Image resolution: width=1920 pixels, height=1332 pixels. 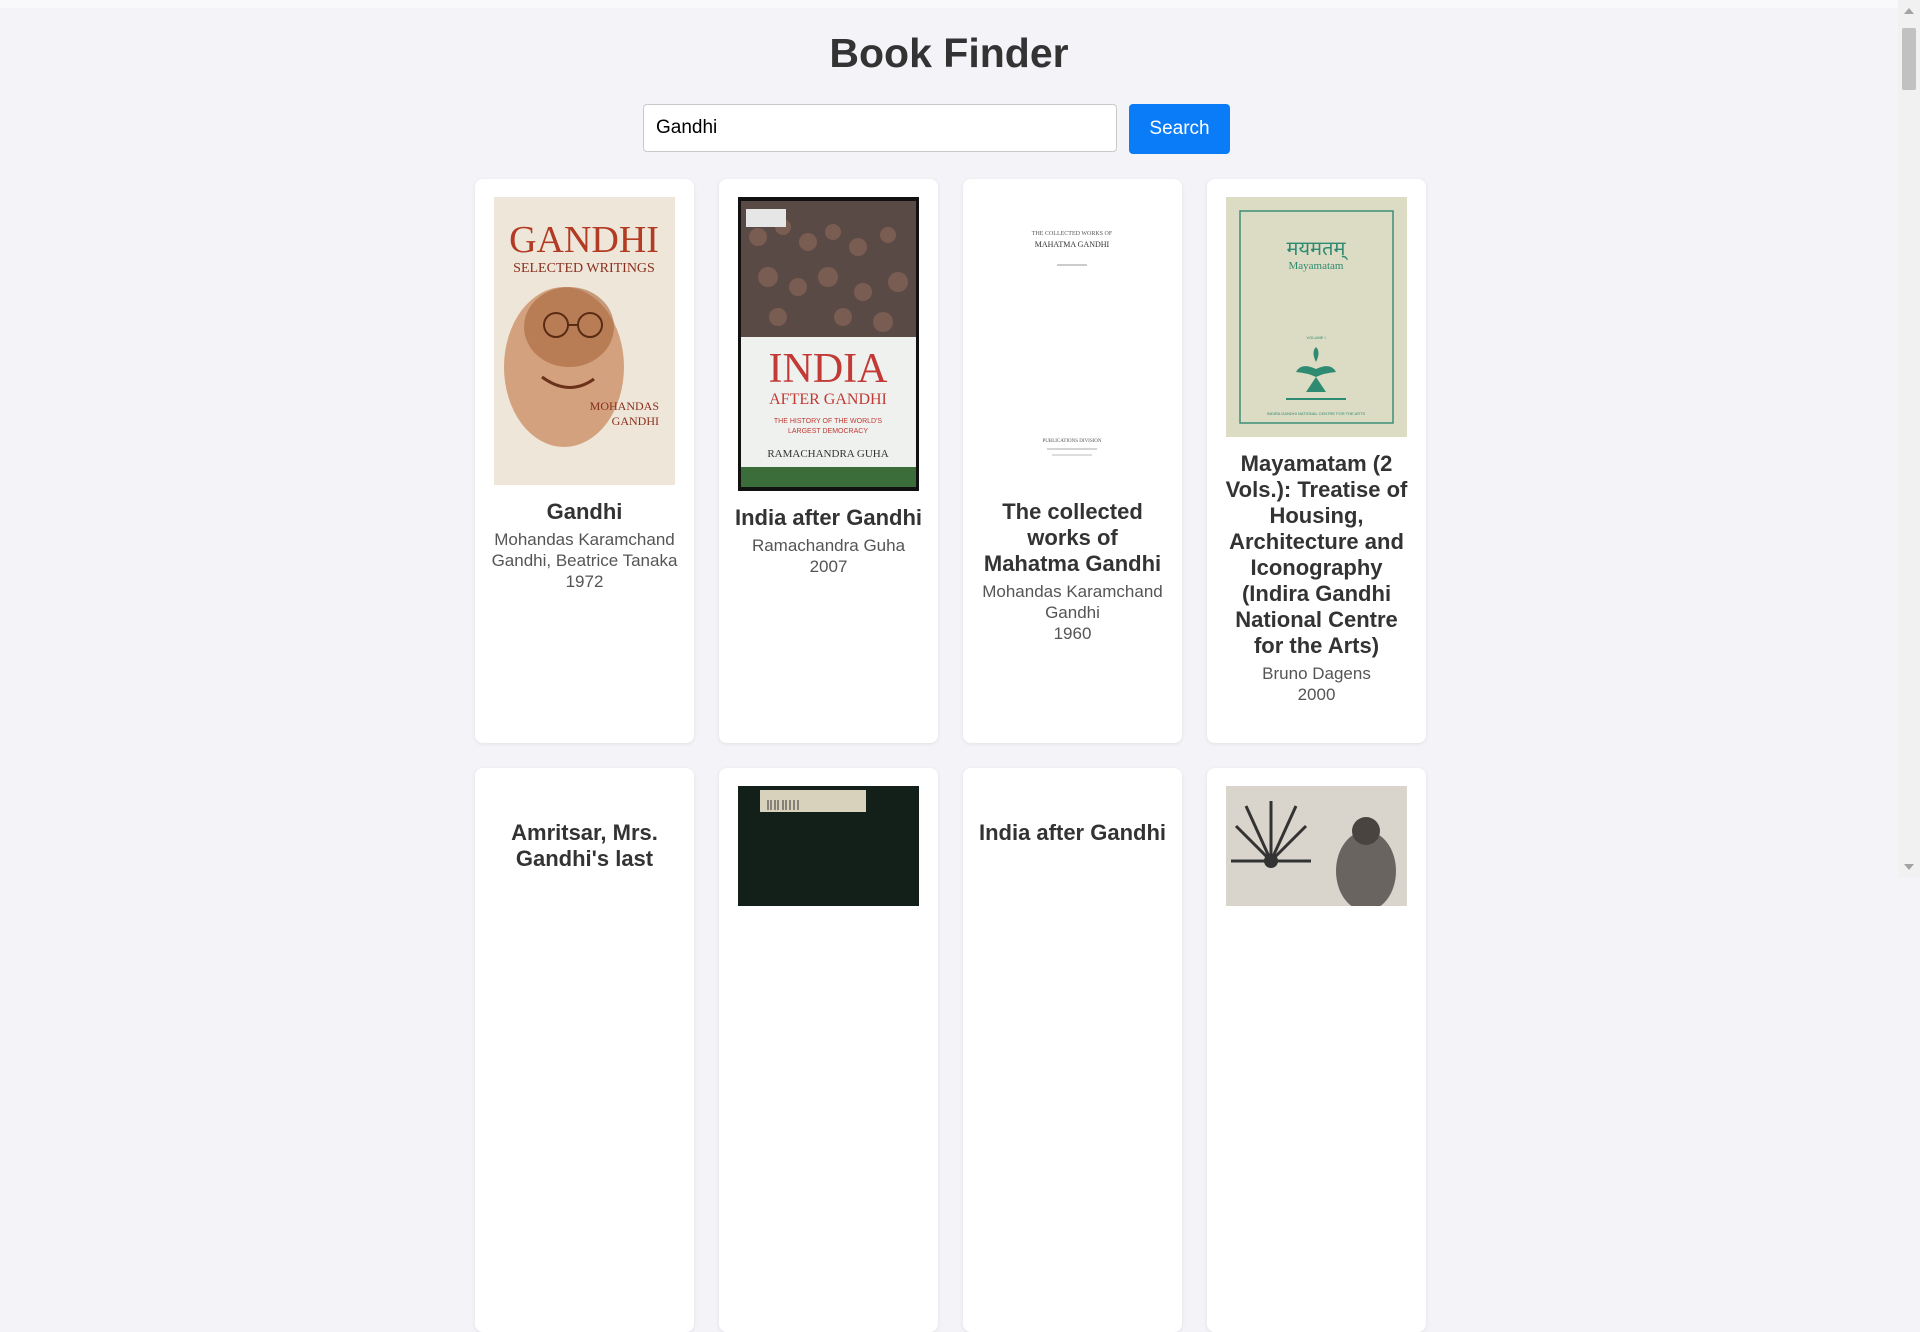 I want to click on book-year: 2000, so click(x=1316, y=694).